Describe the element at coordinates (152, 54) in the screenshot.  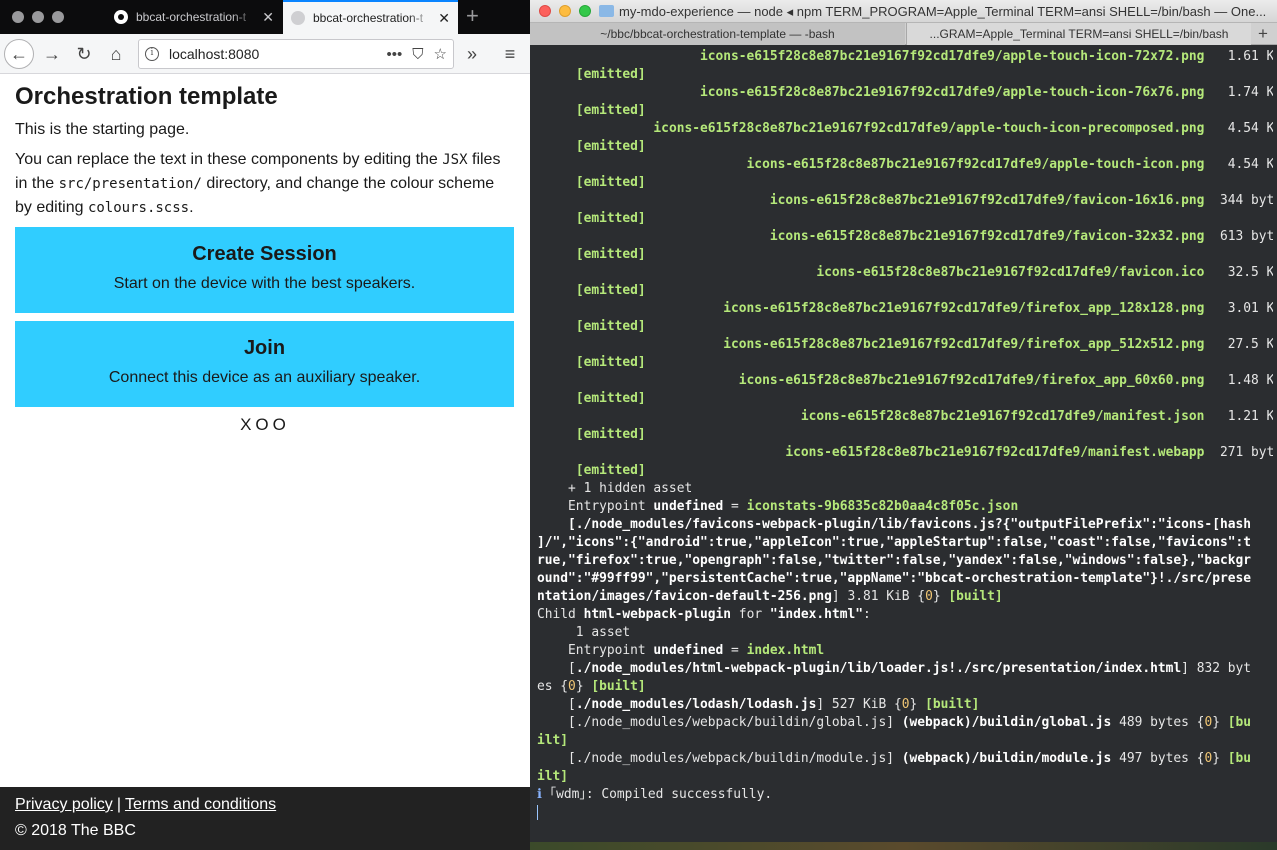
I see `info-icon: i` at that location.